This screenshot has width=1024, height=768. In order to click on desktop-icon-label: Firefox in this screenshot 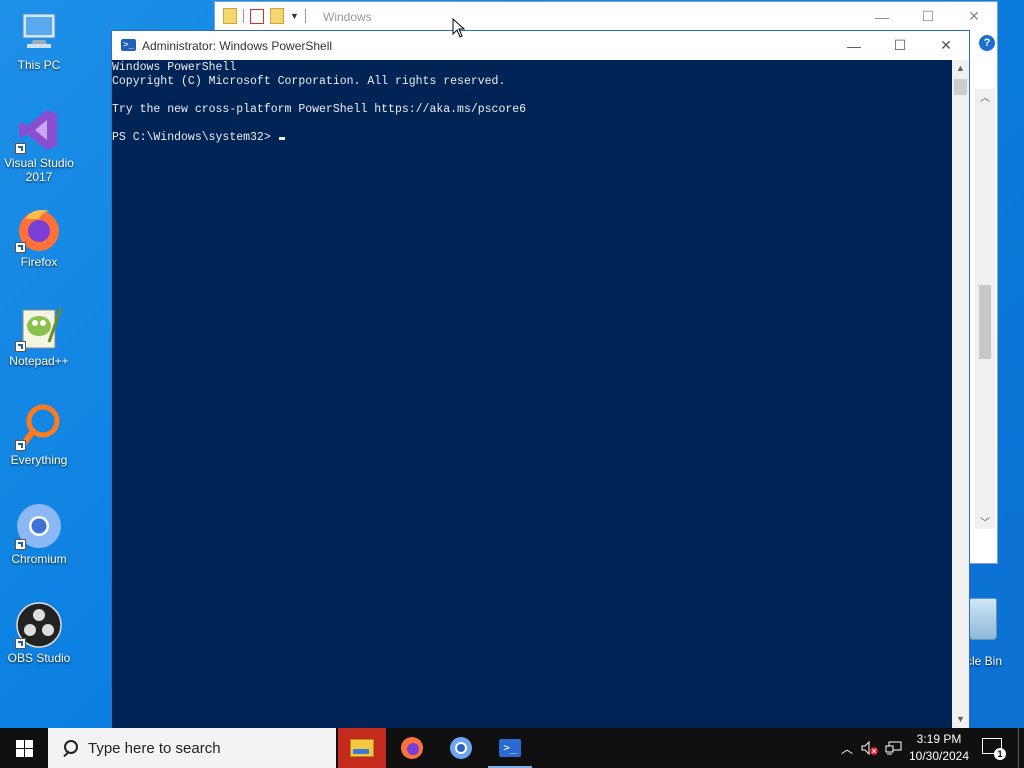, I will do `click(39, 262)`.